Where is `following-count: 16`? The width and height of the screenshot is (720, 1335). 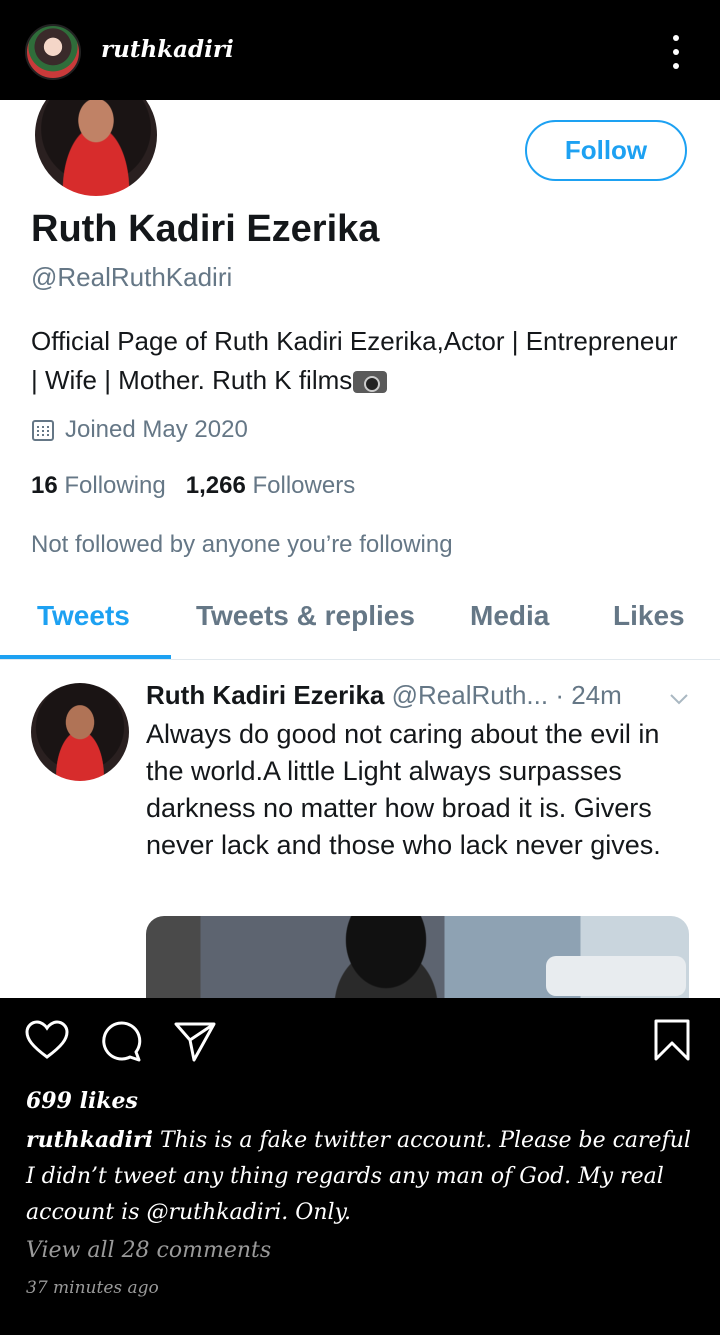 following-count: 16 is located at coordinates (44, 485).